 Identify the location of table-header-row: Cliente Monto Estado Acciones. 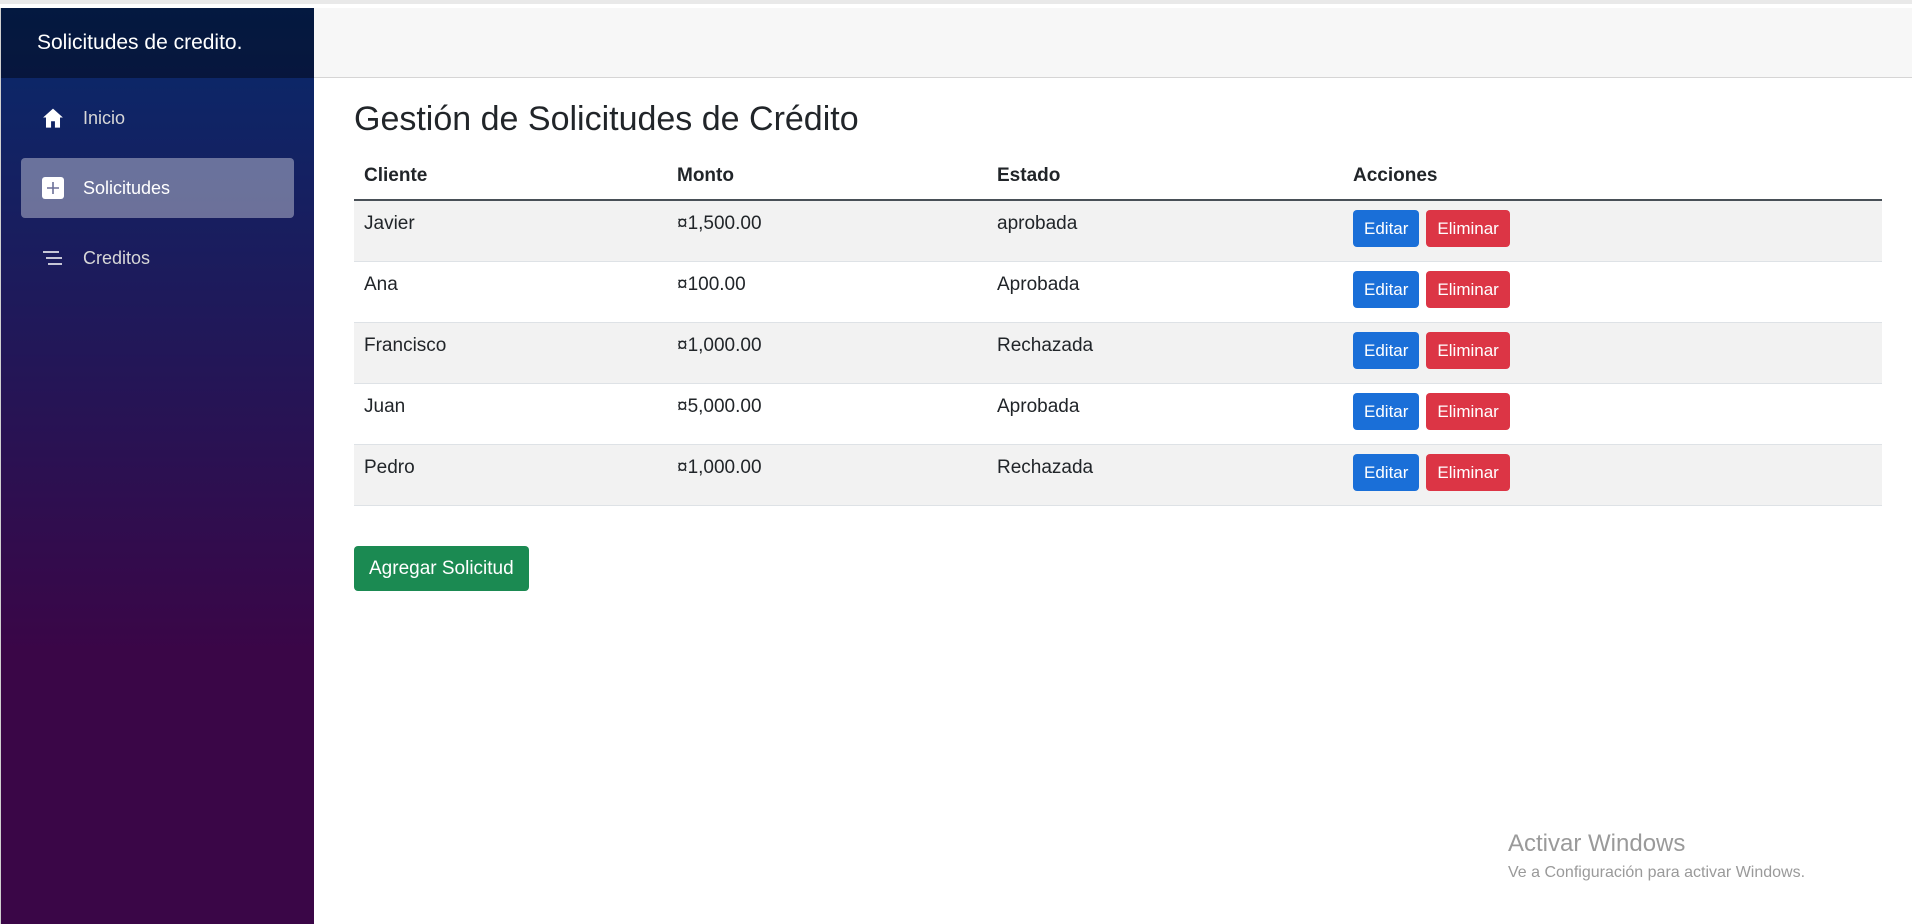
(1118, 178).